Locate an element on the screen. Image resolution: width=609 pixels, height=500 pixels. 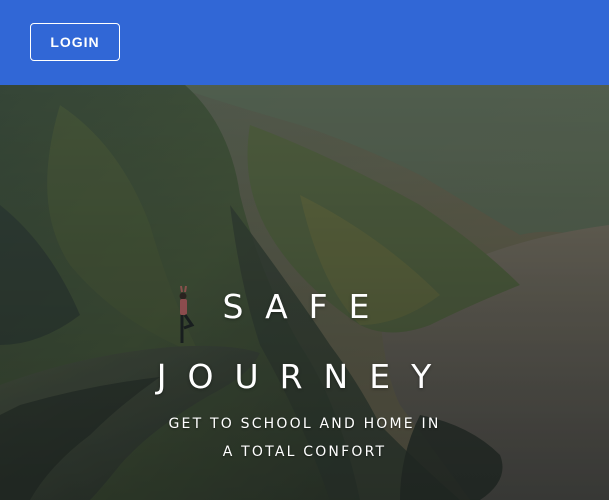
hero-subtitle-line-1: GET TO SCHOOL AND HOME IN is located at coordinates (304, 424).